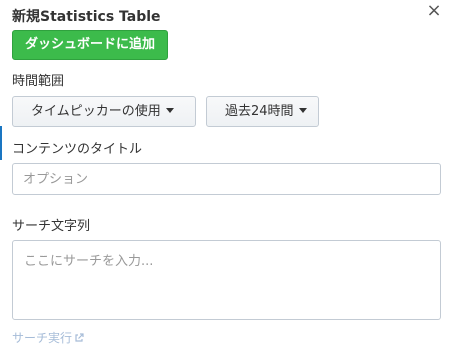 The height and width of the screenshot is (352, 449). What do you see at coordinates (42, 338) in the screenshot?
I see `run-search-label: サーチ実行` at bounding box center [42, 338].